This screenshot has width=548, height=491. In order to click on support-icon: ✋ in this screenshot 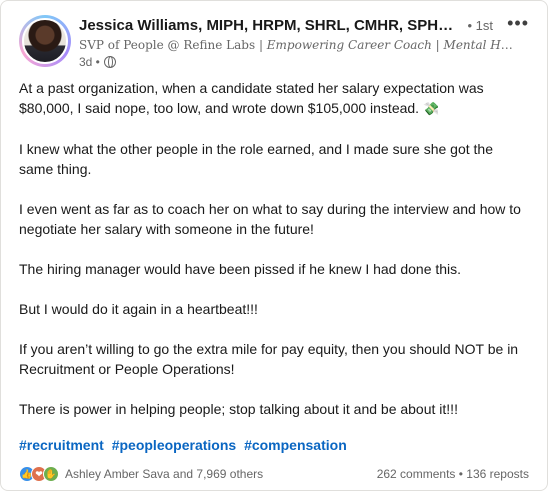, I will do `click(51, 474)`.